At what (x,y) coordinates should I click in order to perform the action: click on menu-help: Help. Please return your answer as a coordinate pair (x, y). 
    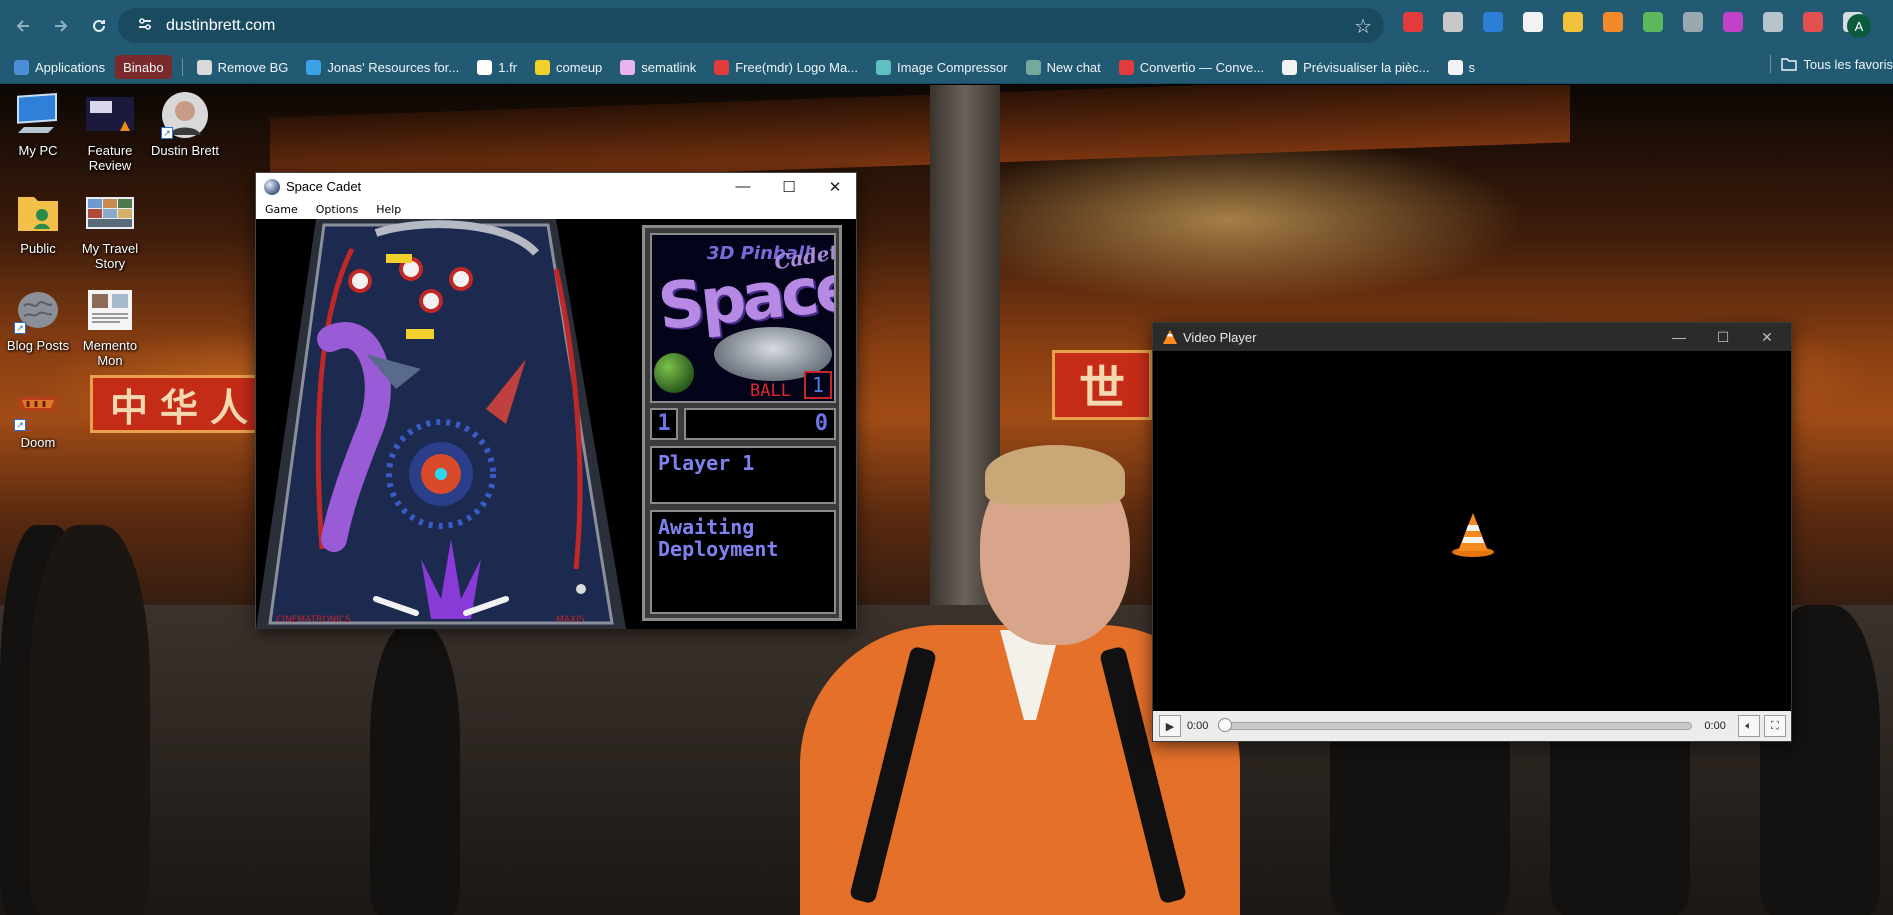
    Looking at the image, I should click on (388, 209).